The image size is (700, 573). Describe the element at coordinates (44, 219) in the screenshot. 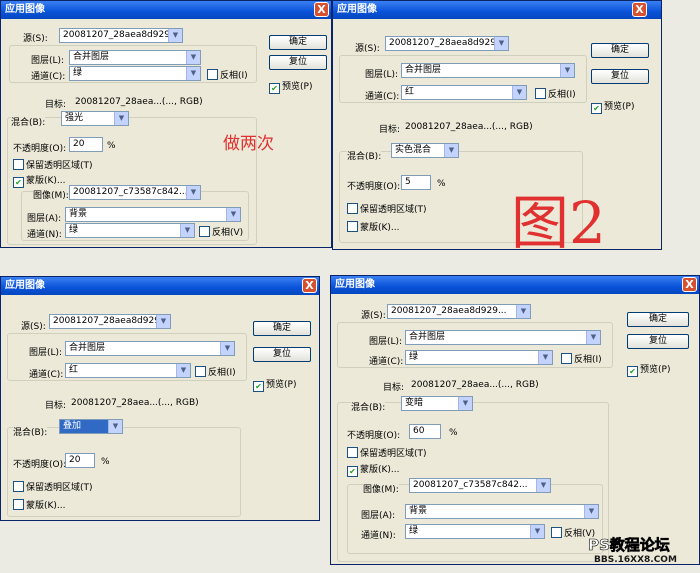

I see `mask-layer-label: 图层(A):` at that location.